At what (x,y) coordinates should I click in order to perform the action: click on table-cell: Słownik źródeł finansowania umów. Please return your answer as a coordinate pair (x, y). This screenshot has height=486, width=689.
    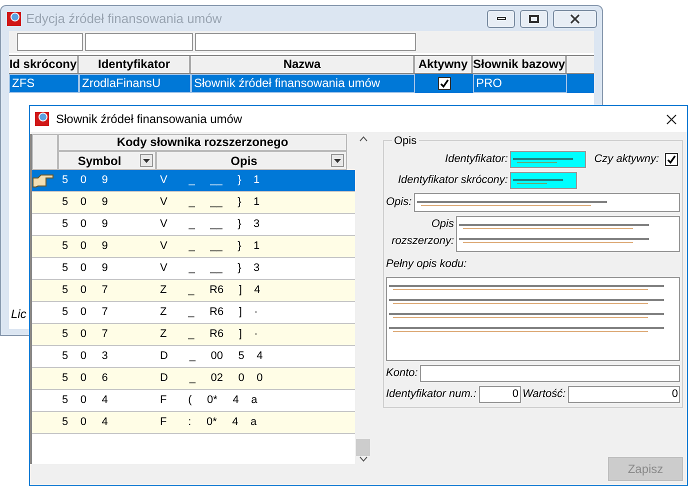
    Looking at the image, I should click on (303, 83).